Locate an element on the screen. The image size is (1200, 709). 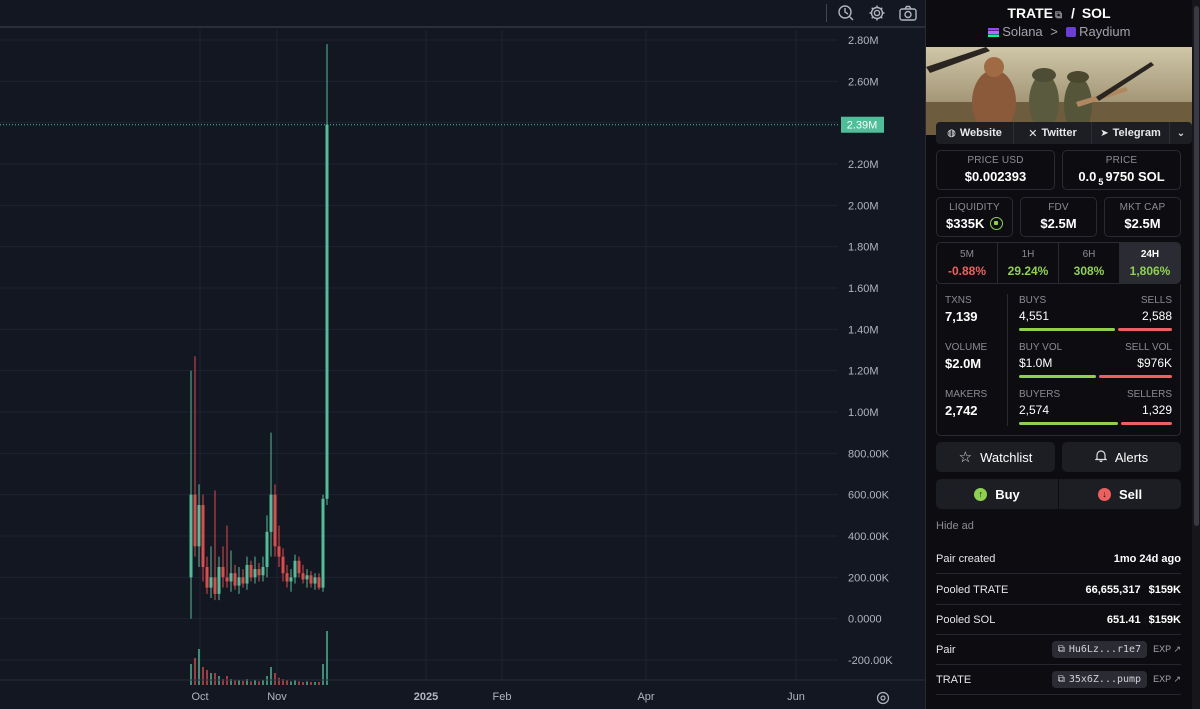
axis-settings-icon is located at coordinates (883, 698).